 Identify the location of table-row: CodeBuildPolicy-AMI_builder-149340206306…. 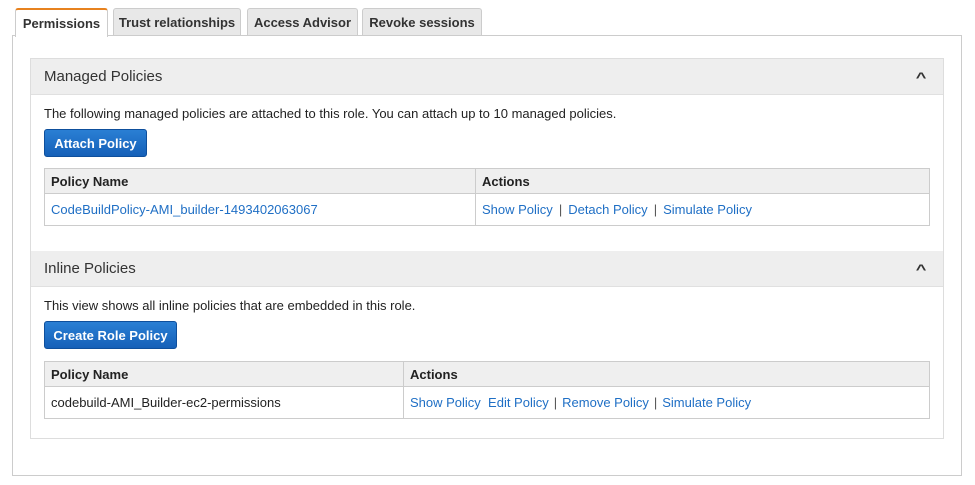
(487, 209).